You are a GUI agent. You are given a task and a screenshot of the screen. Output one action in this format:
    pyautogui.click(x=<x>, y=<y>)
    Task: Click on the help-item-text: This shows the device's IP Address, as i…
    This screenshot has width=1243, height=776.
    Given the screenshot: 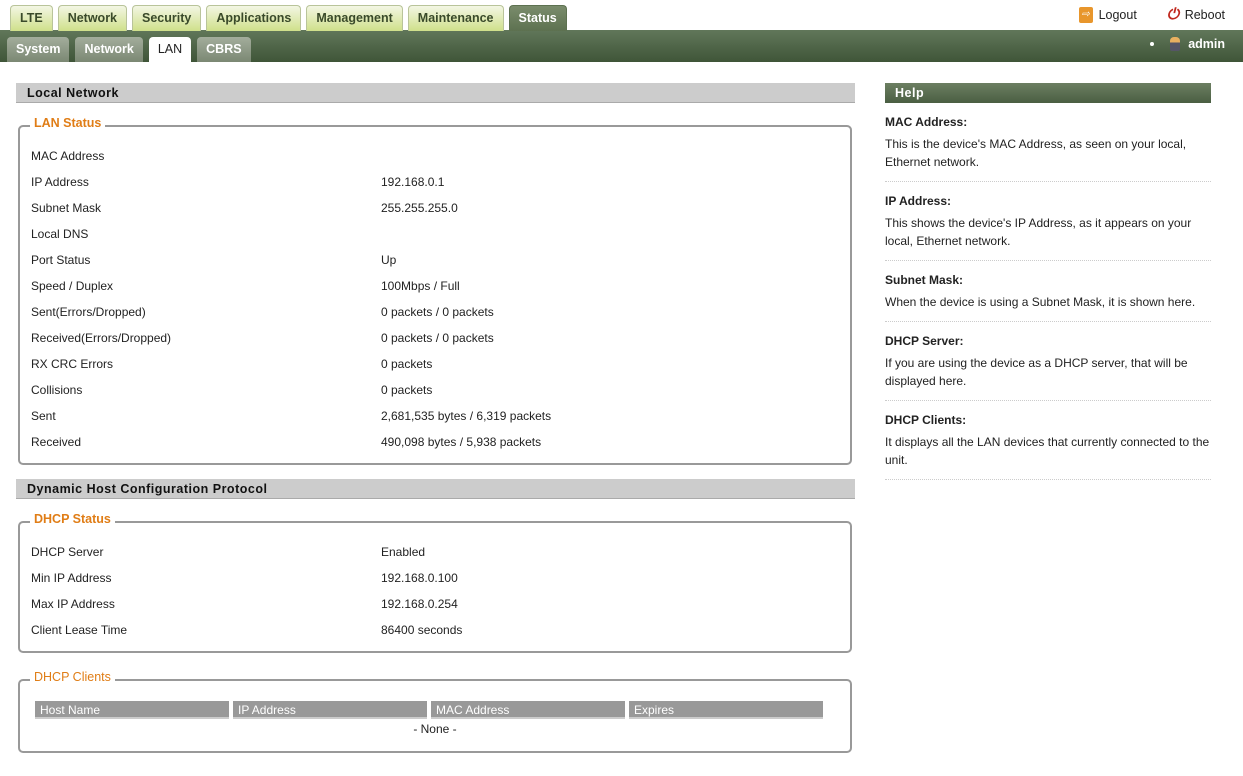 What is the action you would take?
    pyautogui.click(x=1038, y=232)
    